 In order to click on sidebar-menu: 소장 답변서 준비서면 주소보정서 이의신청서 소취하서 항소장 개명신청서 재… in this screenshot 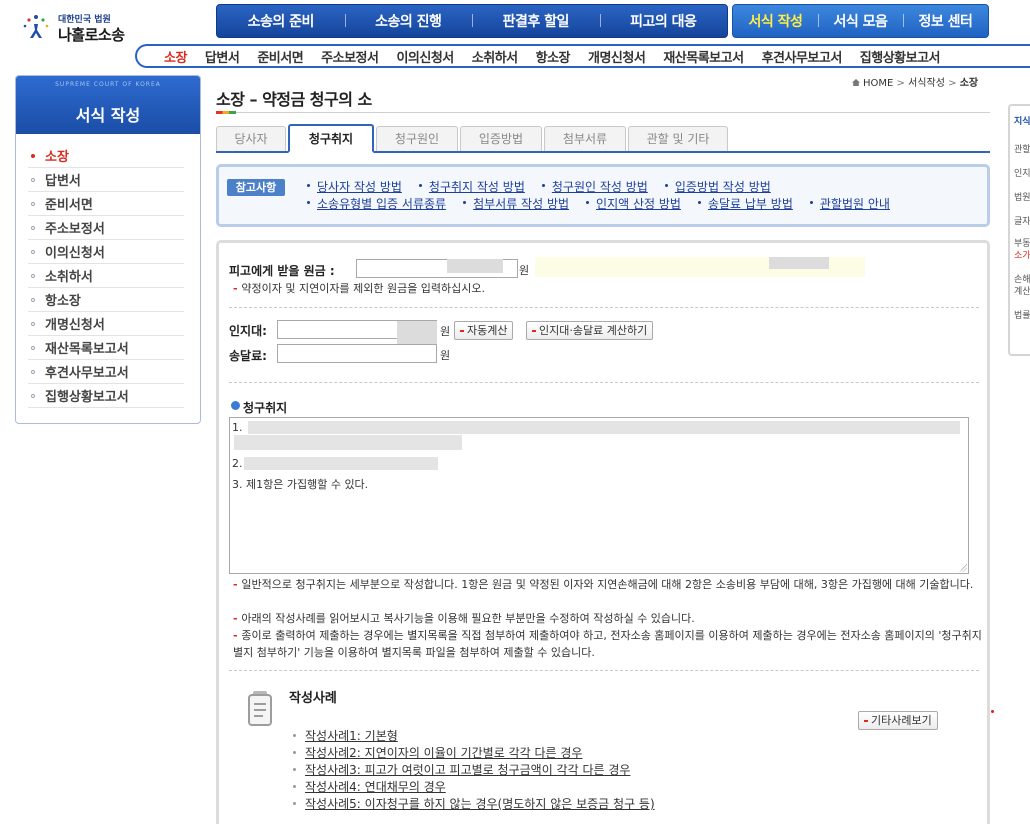, I will do `click(114, 276)`.